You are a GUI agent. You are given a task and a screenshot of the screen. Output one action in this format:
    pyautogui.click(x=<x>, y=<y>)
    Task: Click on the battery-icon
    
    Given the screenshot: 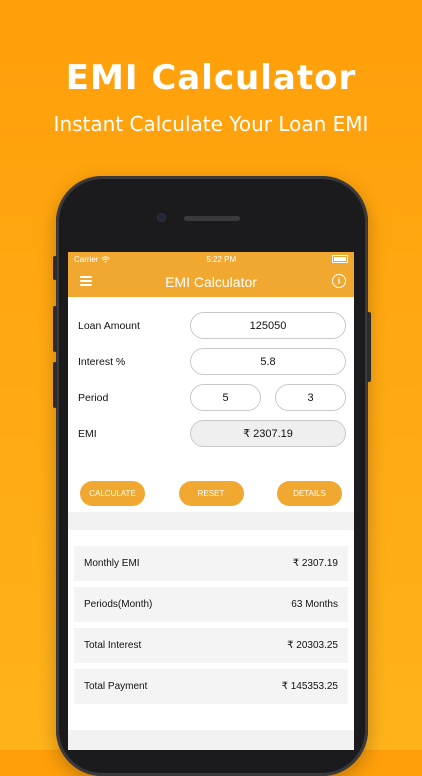 What is the action you would take?
    pyautogui.click(x=340, y=259)
    